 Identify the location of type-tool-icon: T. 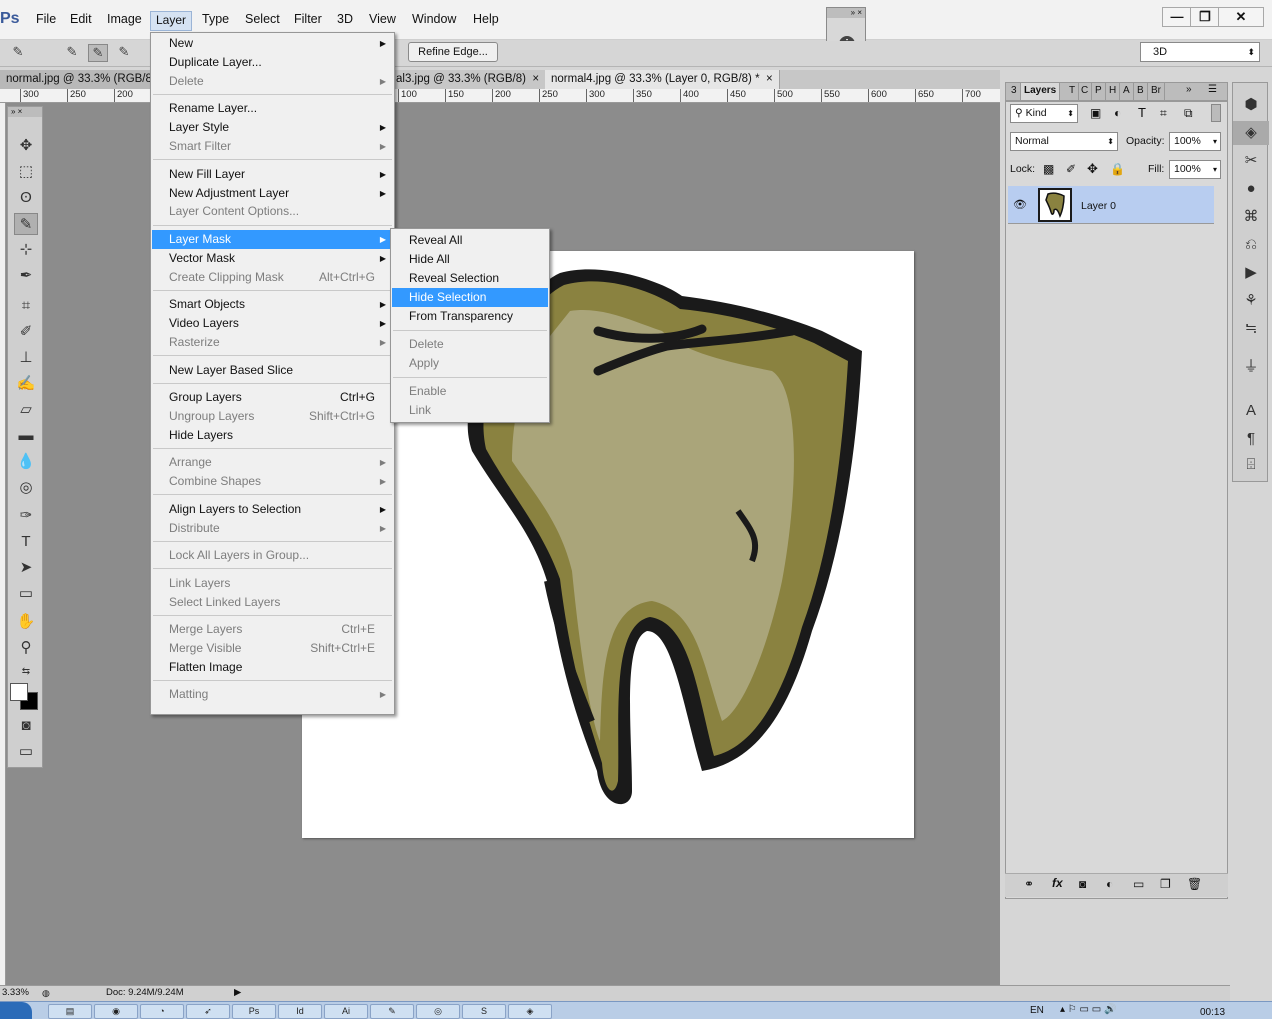
(26, 542).